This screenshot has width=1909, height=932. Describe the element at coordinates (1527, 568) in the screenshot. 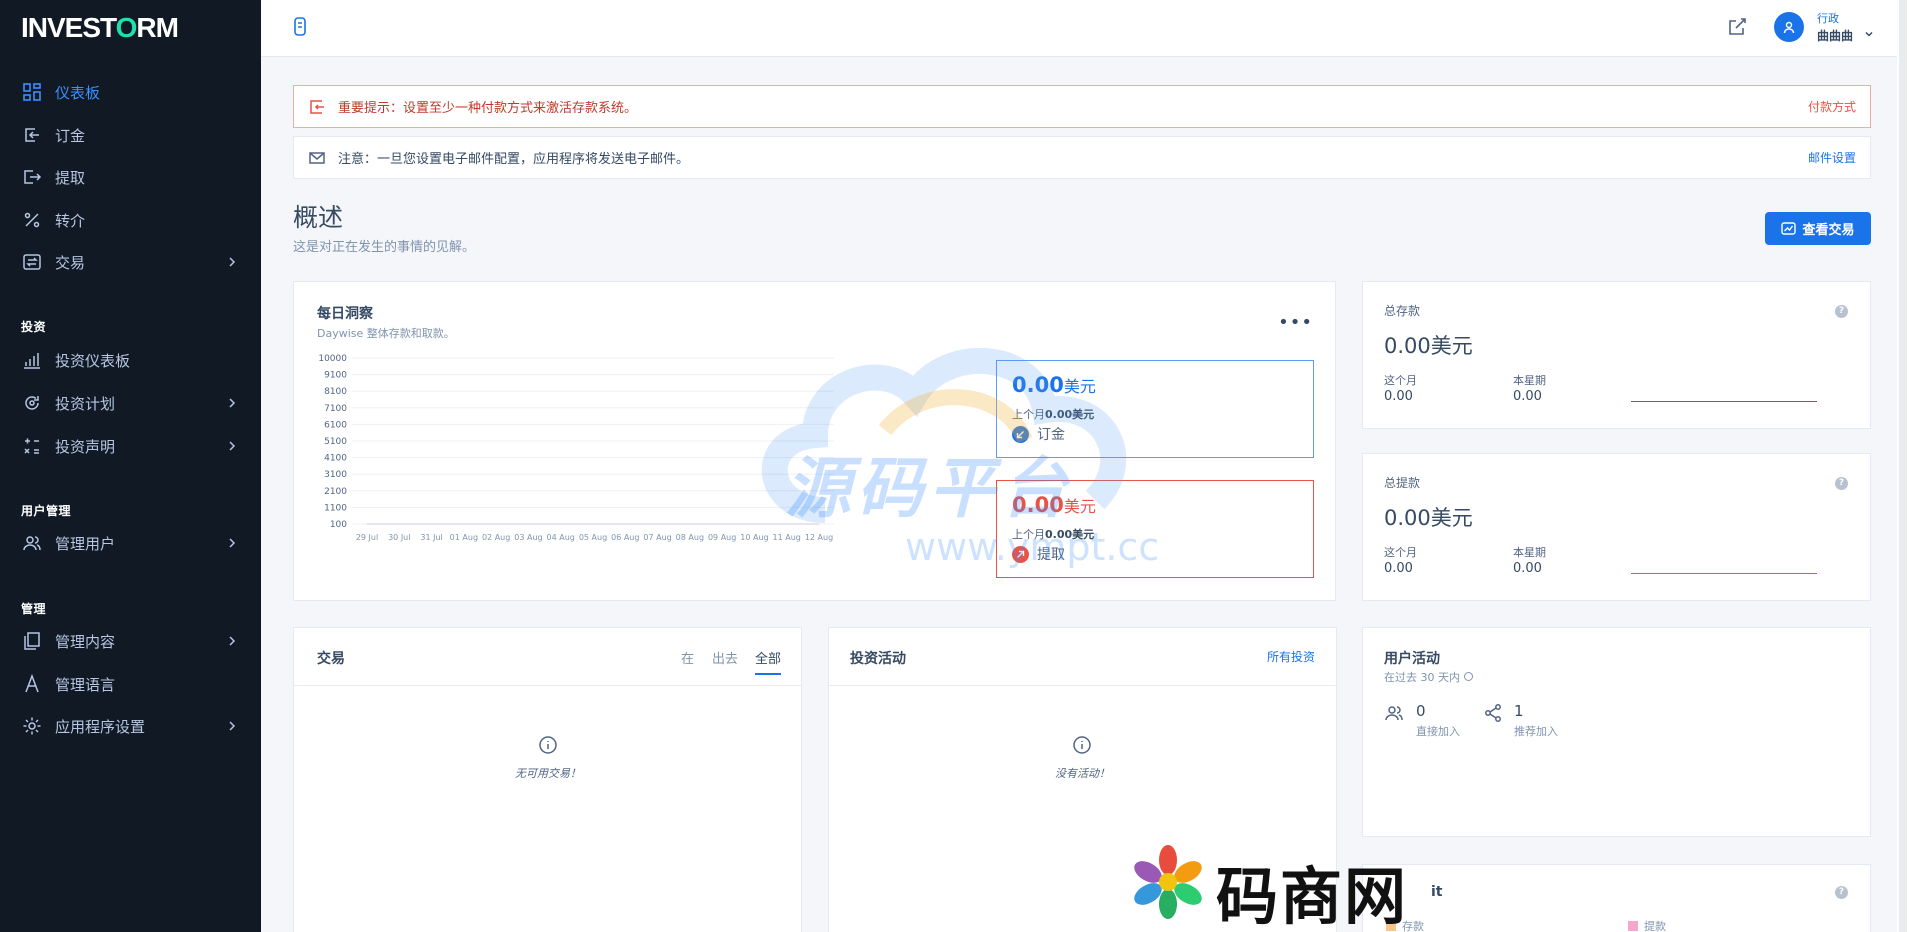

I see `withdraw-week-value: 0.00` at that location.